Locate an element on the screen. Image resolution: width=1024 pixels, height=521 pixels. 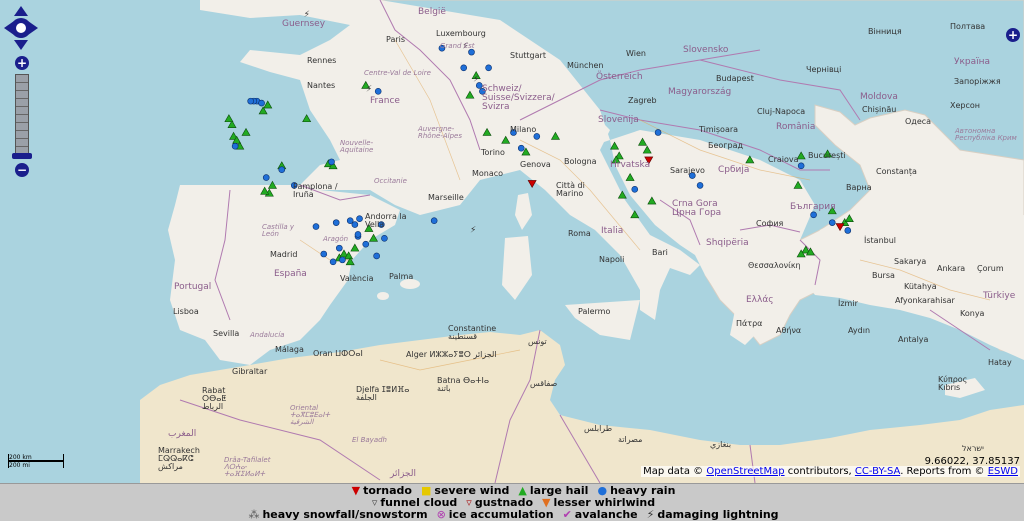
label-bari: Bari is located at coordinates (660, 252).